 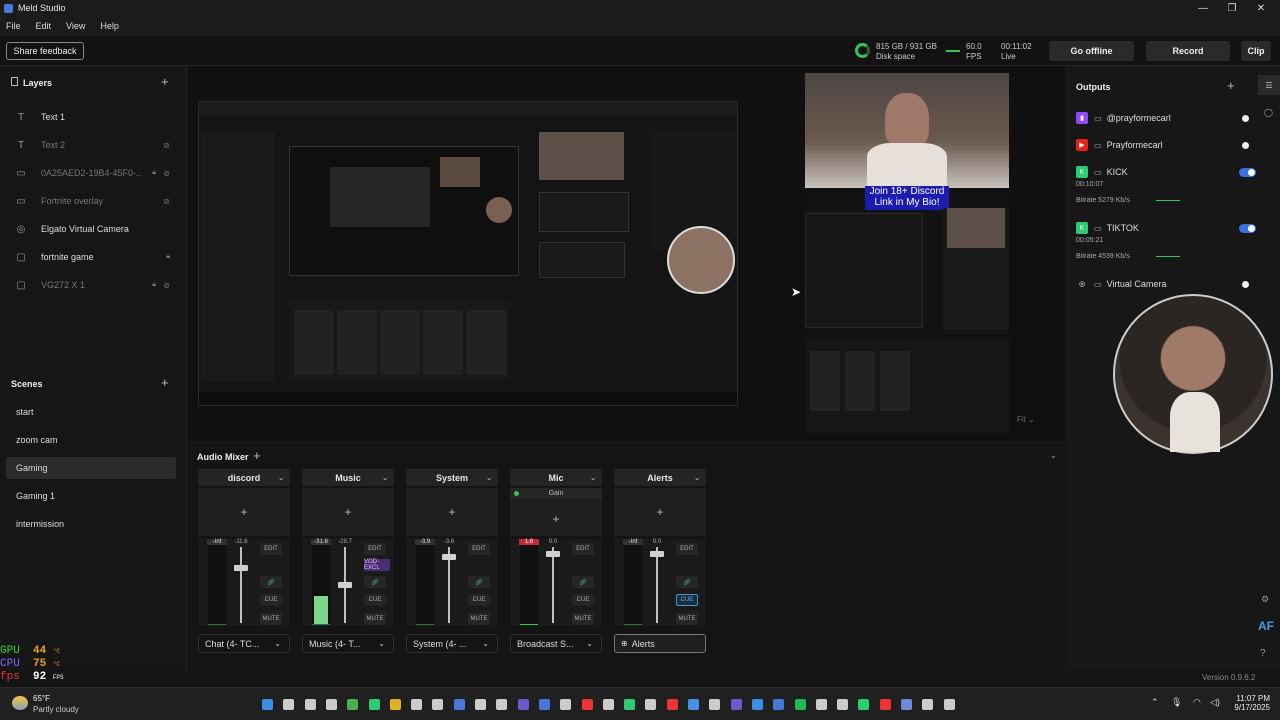 What do you see at coordinates (556, 643) in the screenshot?
I see `audio-source-select: Broadcast S... ⌄` at bounding box center [556, 643].